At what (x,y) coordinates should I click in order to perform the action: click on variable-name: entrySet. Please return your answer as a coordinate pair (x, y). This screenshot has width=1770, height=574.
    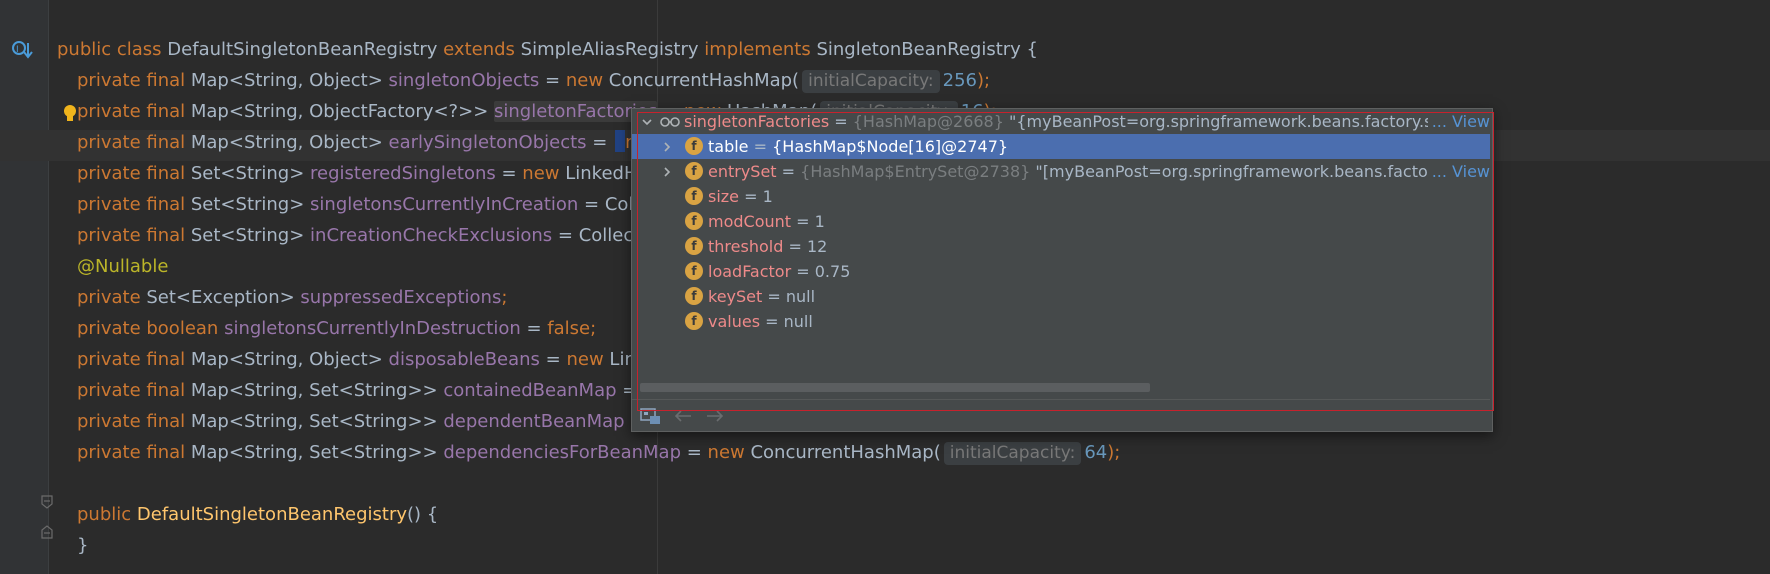
    Looking at the image, I should click on (742, 171).